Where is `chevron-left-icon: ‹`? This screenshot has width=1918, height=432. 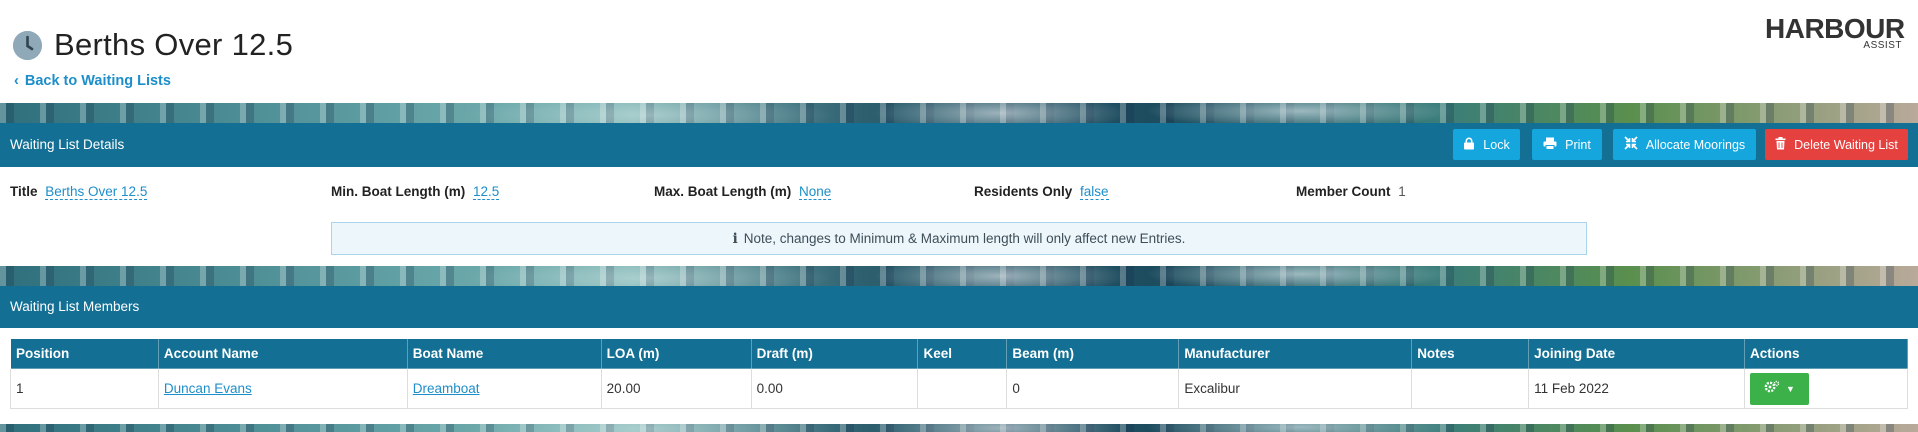 chevron-left-icon: ‹ is located at coordinates (16, 81).